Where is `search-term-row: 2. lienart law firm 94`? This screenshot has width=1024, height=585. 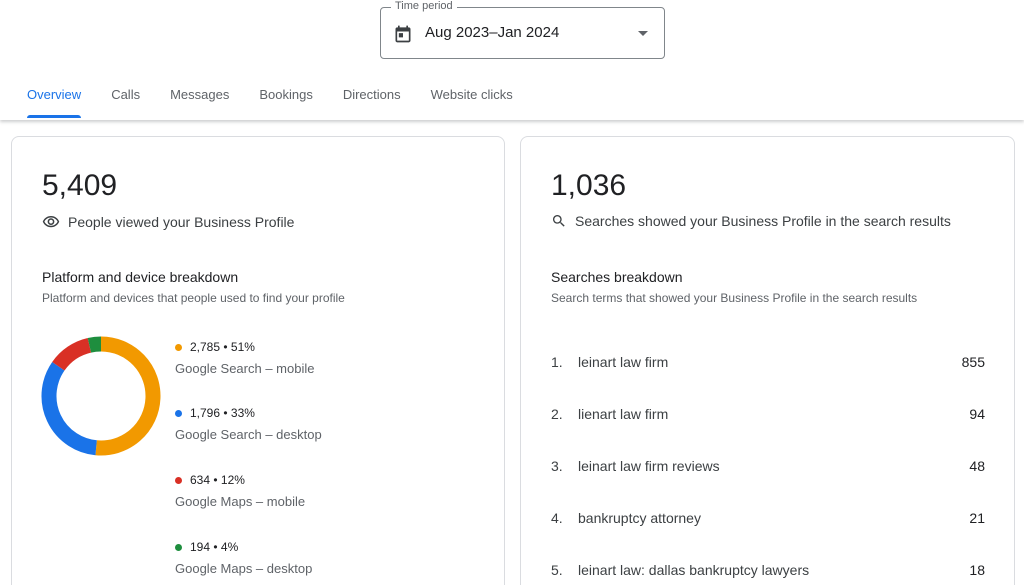
search-term-row: 2. lienart law firm 94 is located at coordinates (768, 414).